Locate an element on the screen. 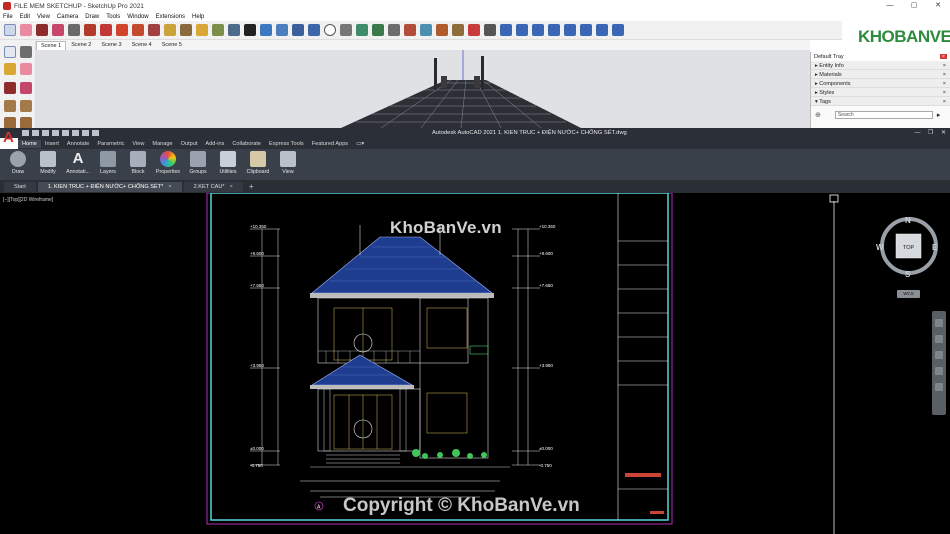  zigzag-tool-icon is located at coordinates (522, 30).